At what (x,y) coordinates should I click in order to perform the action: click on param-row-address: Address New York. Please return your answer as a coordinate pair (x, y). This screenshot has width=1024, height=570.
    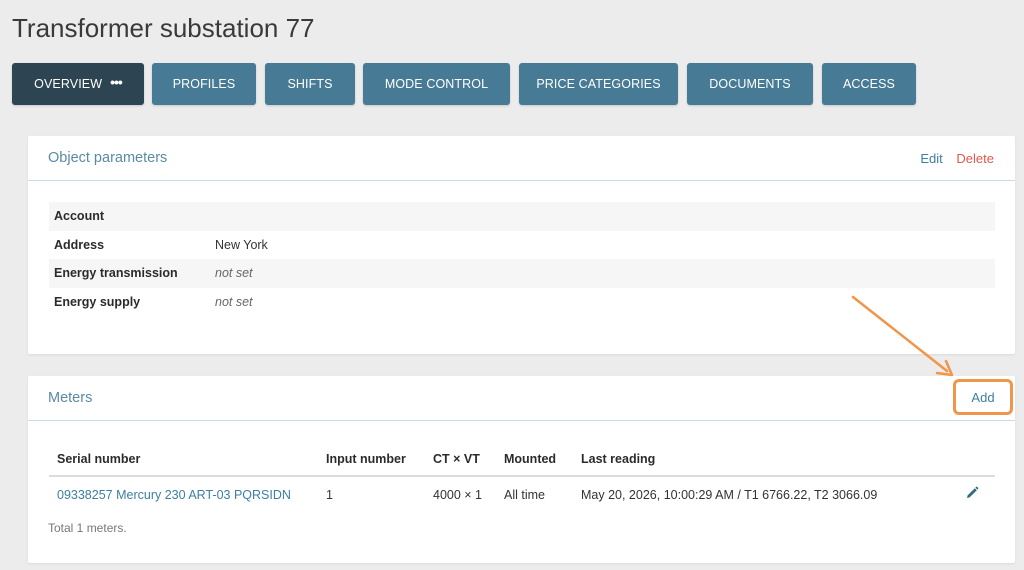
    Looking at the image, I should click on (522, 245).